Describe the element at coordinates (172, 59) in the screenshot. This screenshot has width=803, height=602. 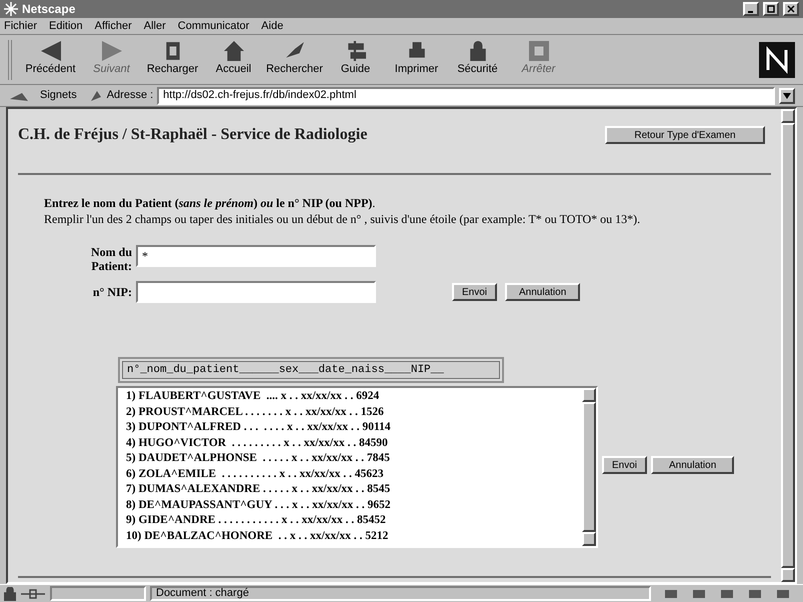
I see `toolbar-button: Recharger` at that location.